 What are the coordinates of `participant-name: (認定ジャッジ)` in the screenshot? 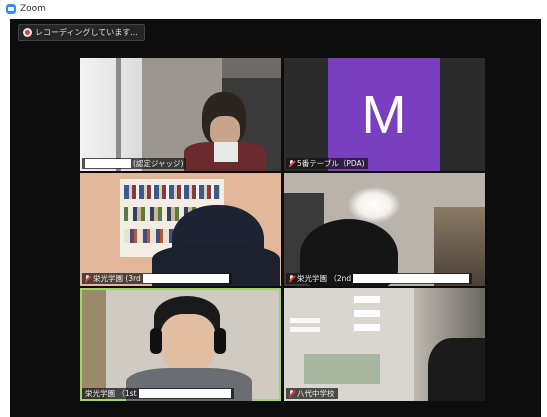 It's located at (158, 163).